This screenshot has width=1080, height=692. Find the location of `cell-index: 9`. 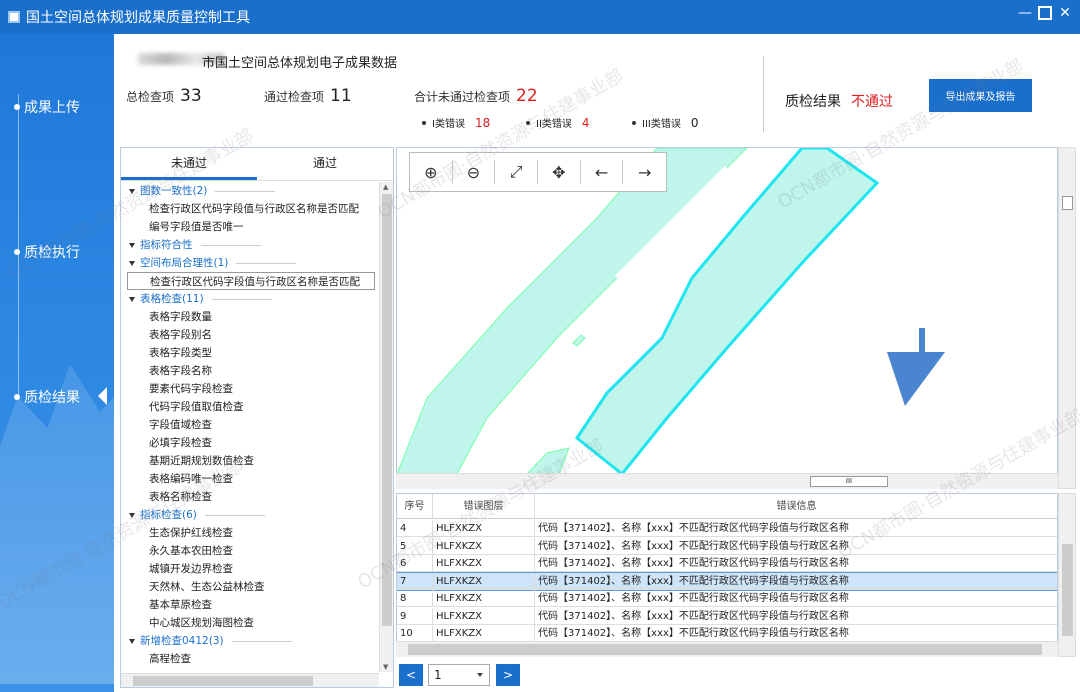

cell-index: 9 is located at coordinates (415, 615).